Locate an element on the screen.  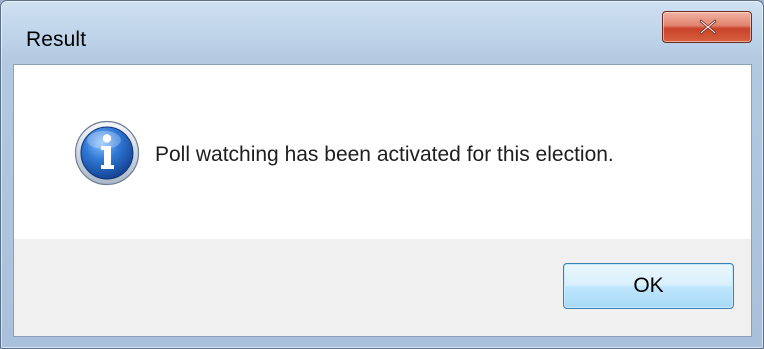
close-button is located at coordinates (707, 27).